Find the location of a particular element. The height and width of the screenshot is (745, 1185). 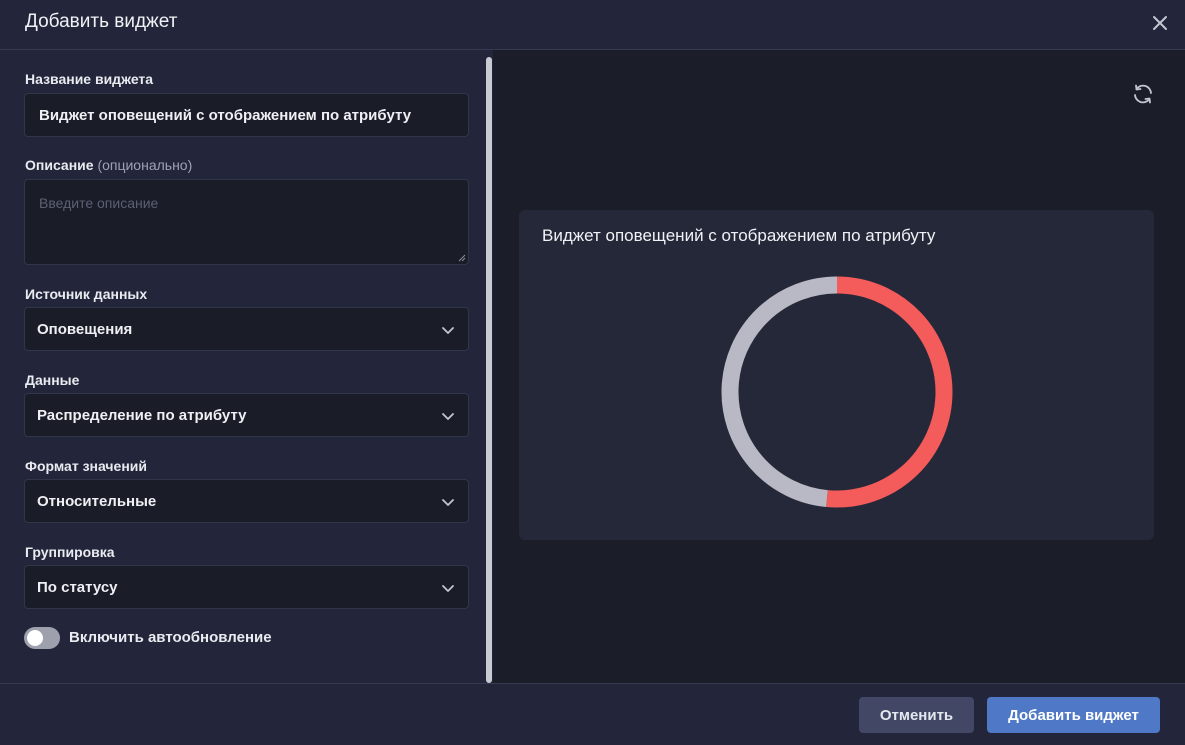

cancel-button: Отменить is located at coordinates (916, 715).